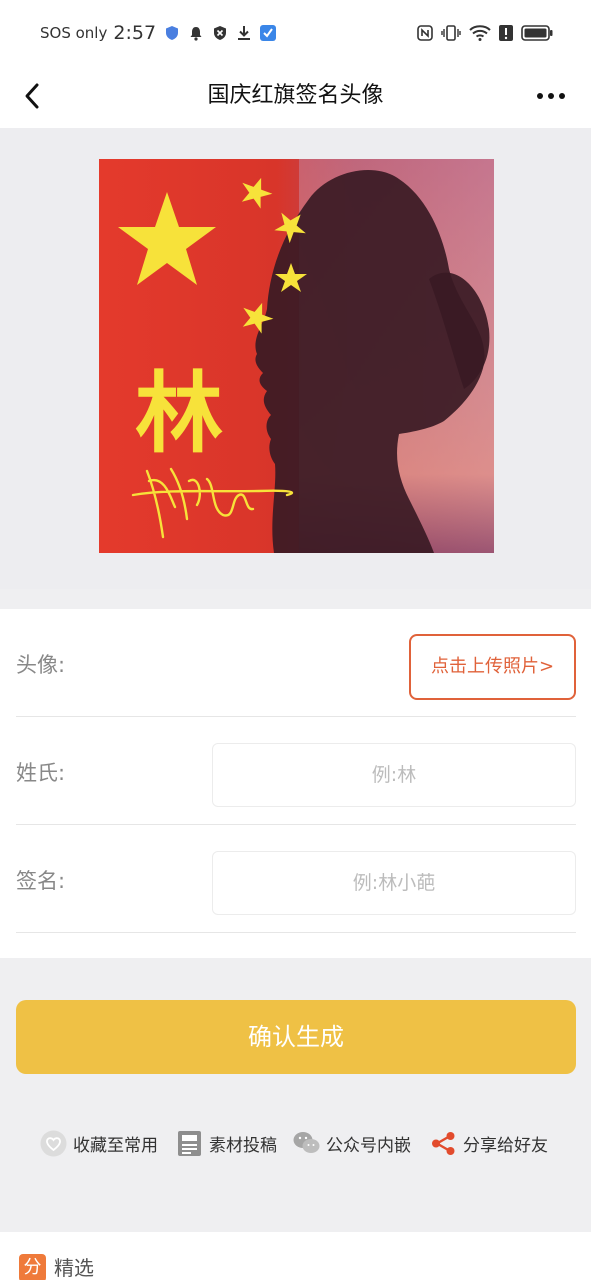  What do you see at coordinates (268, 33) in the screenshot?
I see `app-notification-icon` at bounding box center [268, 33].